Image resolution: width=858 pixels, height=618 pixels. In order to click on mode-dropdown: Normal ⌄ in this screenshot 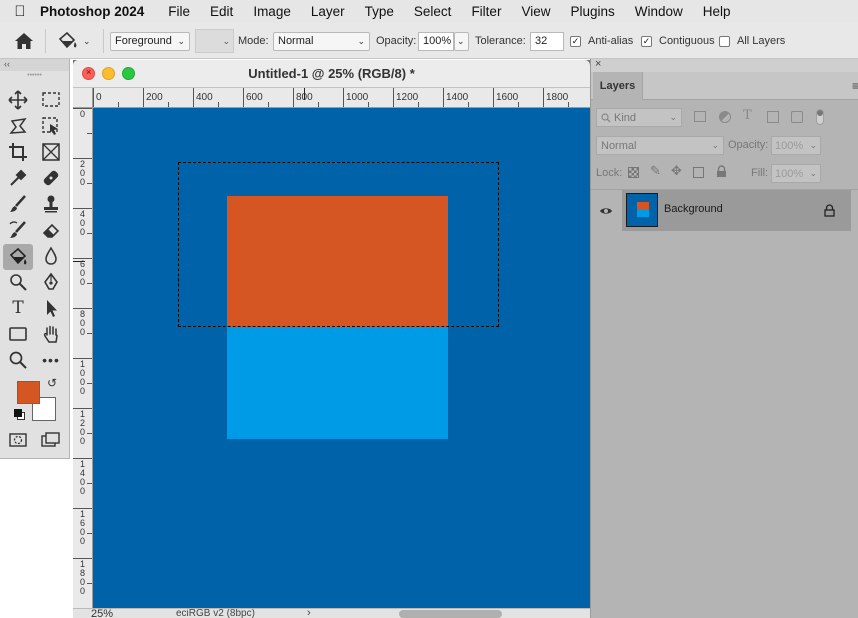, I will do `click(321, 41)`.